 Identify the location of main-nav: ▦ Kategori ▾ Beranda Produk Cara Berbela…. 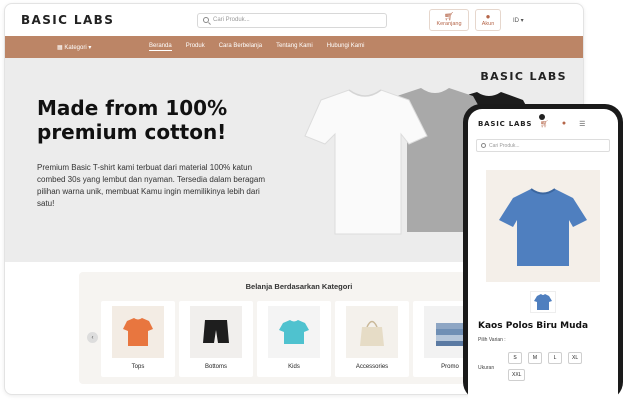
(294, 47).